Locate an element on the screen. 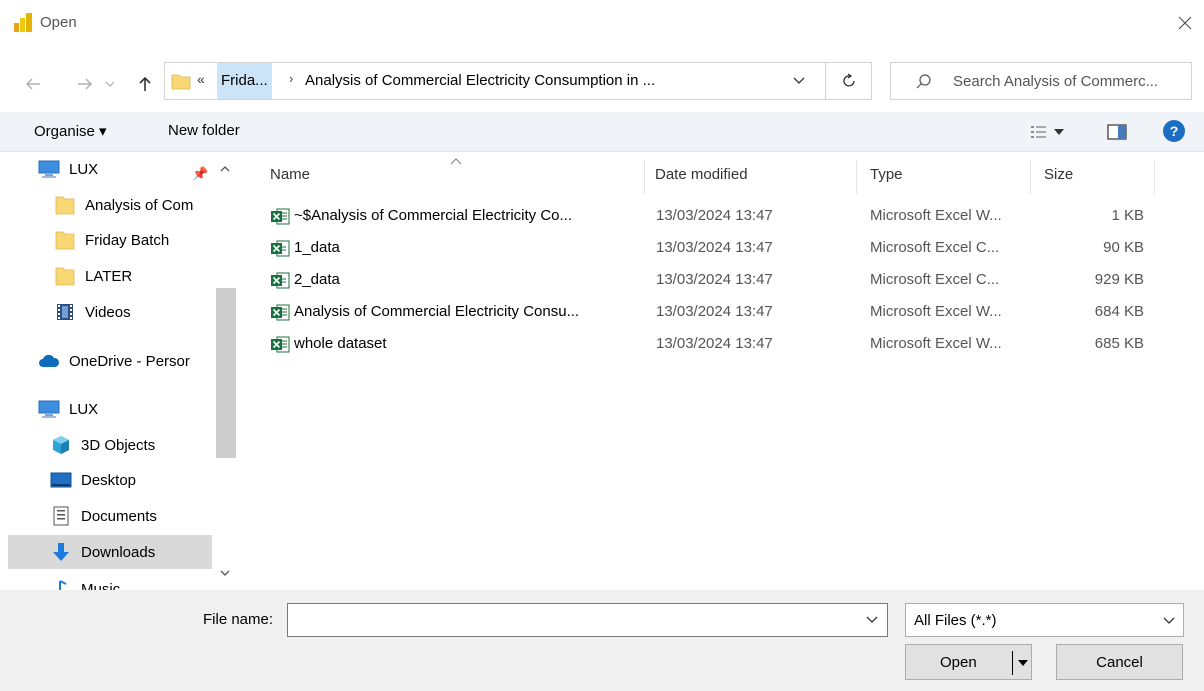 Image resolution: width=1204 pixels, height=691 pixels. address-dropdown-button is located at coordinates (799, 81).